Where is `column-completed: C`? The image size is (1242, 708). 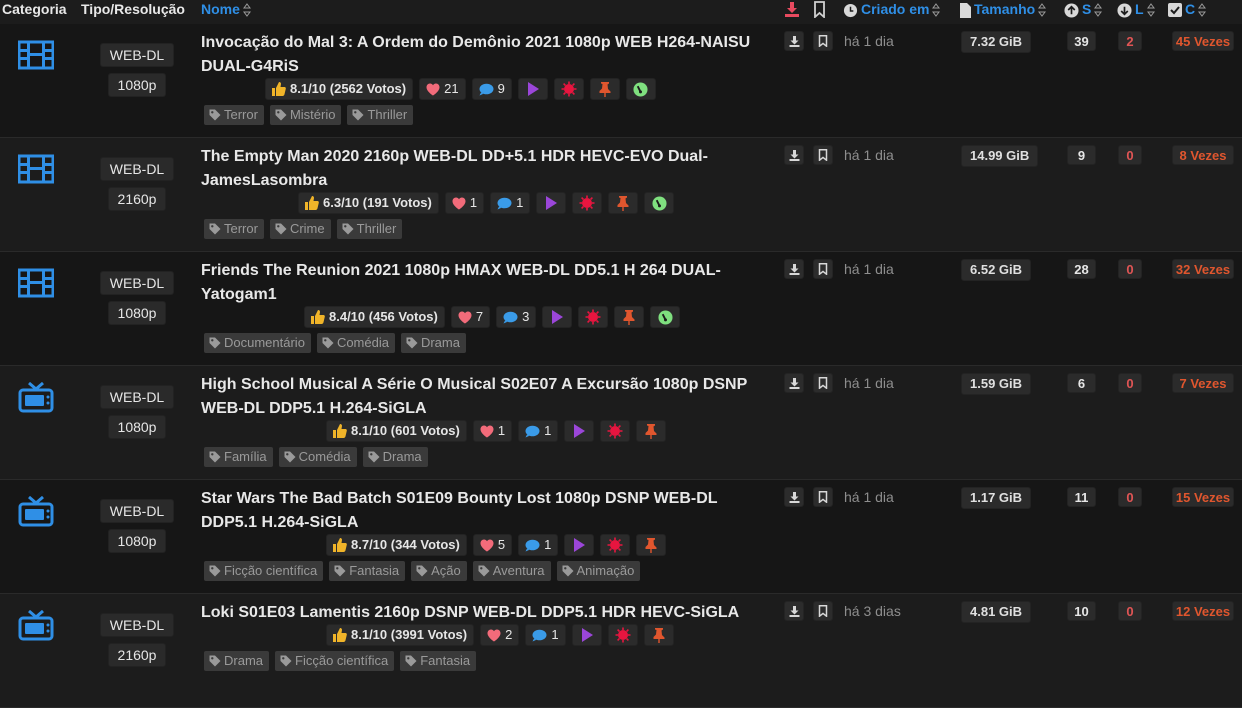
column-completed: C is located at coordinates (1187, 10).